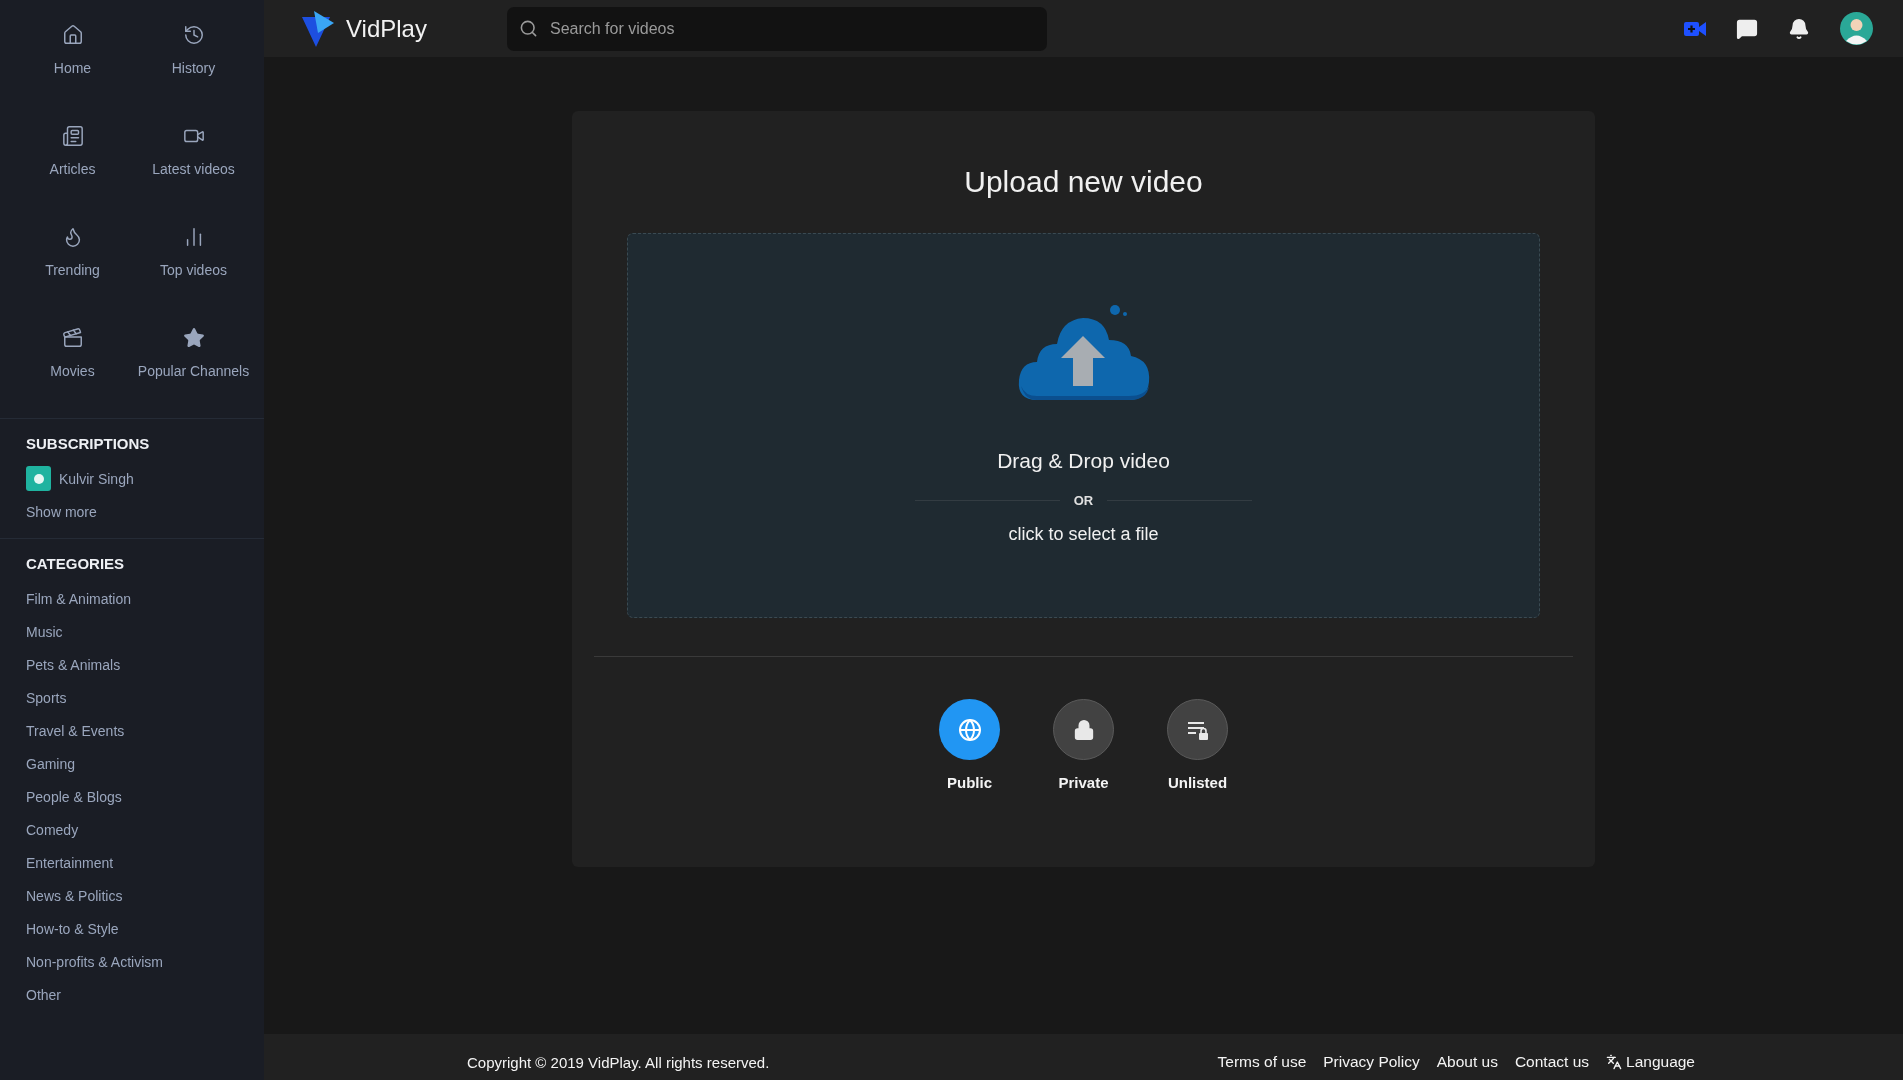 The width and height of the screenshot is (1903, 1080). What do you see at coordinates (969, 782) in the screenshot?
I see `visibility-label: Public` at bounding box center [969, 782].